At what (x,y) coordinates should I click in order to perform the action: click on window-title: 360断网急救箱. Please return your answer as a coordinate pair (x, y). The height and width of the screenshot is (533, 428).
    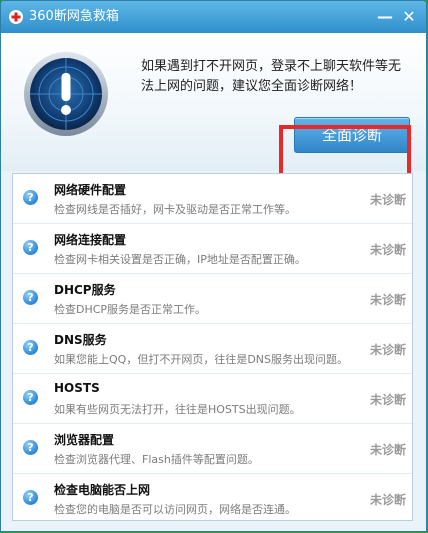
    Looking at the image, I should click on (74, 16).